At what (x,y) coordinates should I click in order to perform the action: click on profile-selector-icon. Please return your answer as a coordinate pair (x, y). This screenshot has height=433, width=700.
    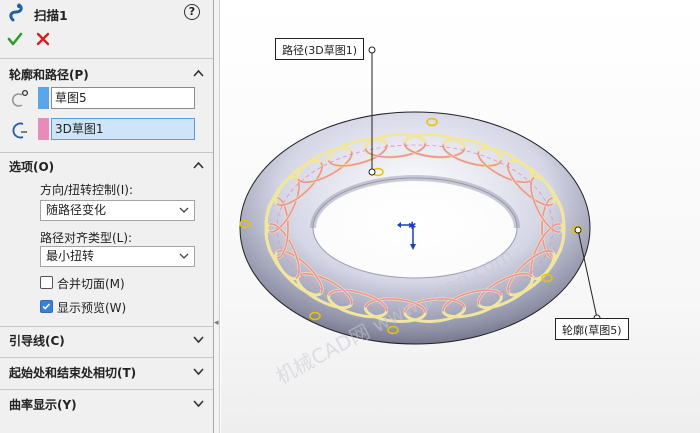
    Looking at the image, I should click on (20, 98).